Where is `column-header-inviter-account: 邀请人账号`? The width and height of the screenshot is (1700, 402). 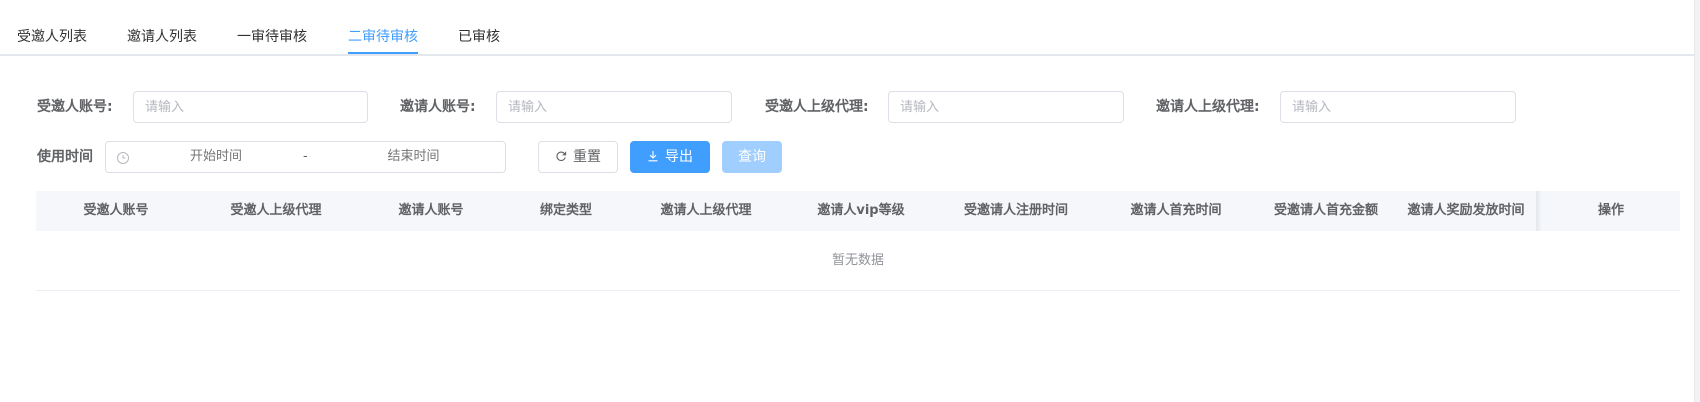
column-header-inviter-account: 邀请人账号 is located at coordinates (431, 210).